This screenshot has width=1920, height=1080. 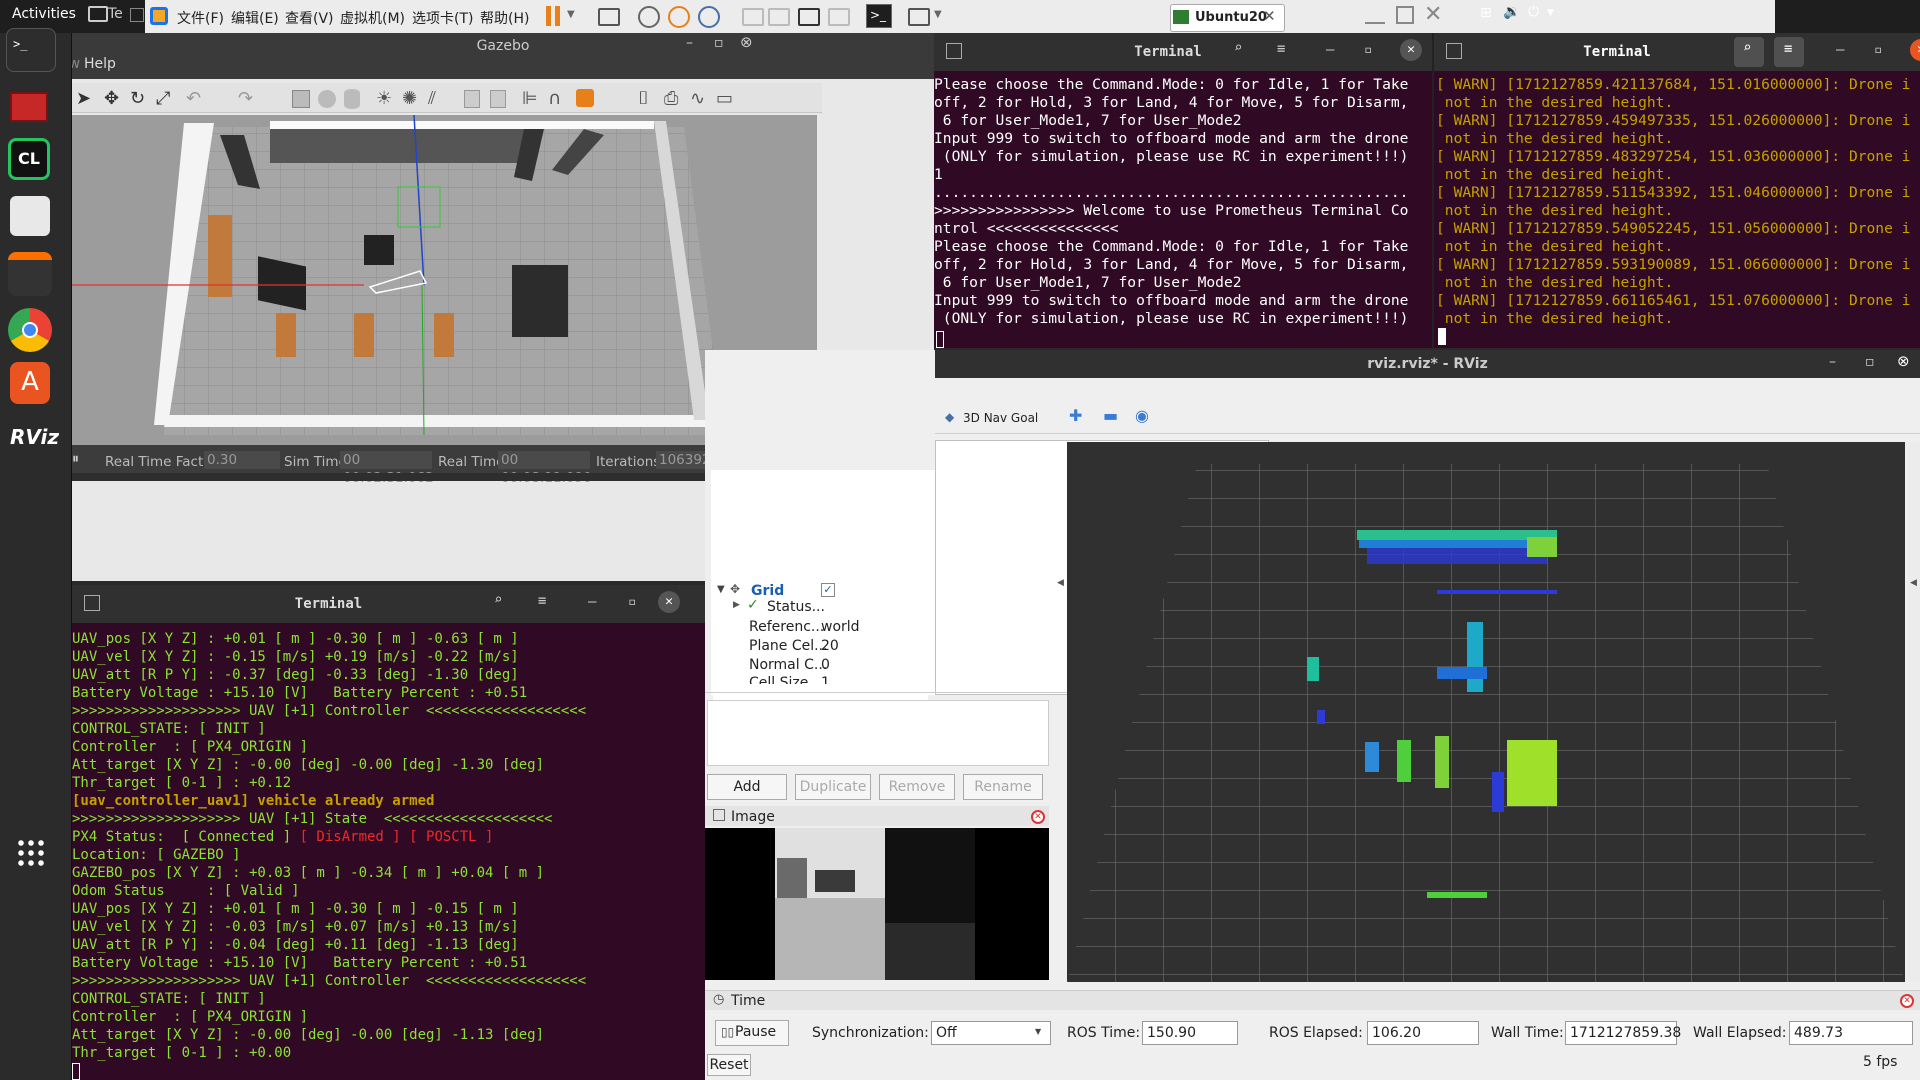 I want to click on pause-icon, so click(x=548, y=16).